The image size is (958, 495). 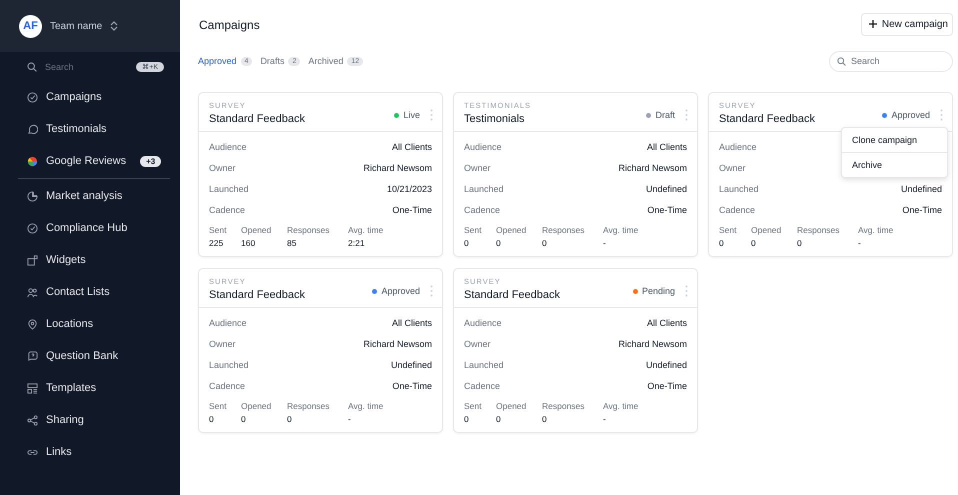 What do you see at coordinates (90, 356) in the screenshot?
I see `sidebar-item: Question Bank` at bounding box center [90, 356].